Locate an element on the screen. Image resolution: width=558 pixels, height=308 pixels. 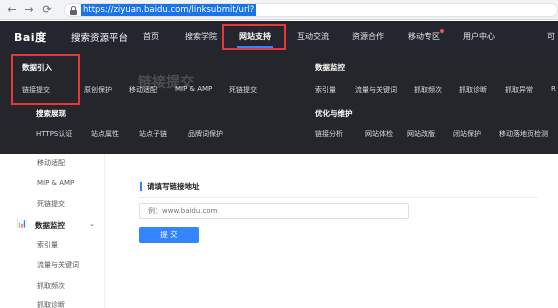
sidebar-item-mip-amp: MIP & AMP is located at coordinates (55, 183).